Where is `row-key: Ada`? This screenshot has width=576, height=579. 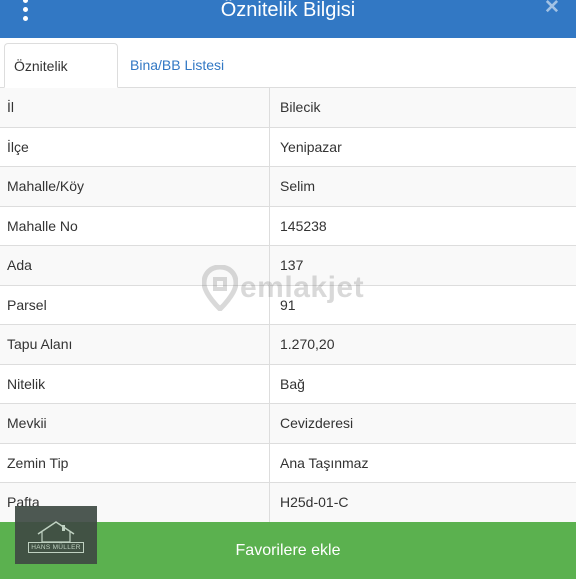
row-key: Ada is located at coordinates (135, 265).